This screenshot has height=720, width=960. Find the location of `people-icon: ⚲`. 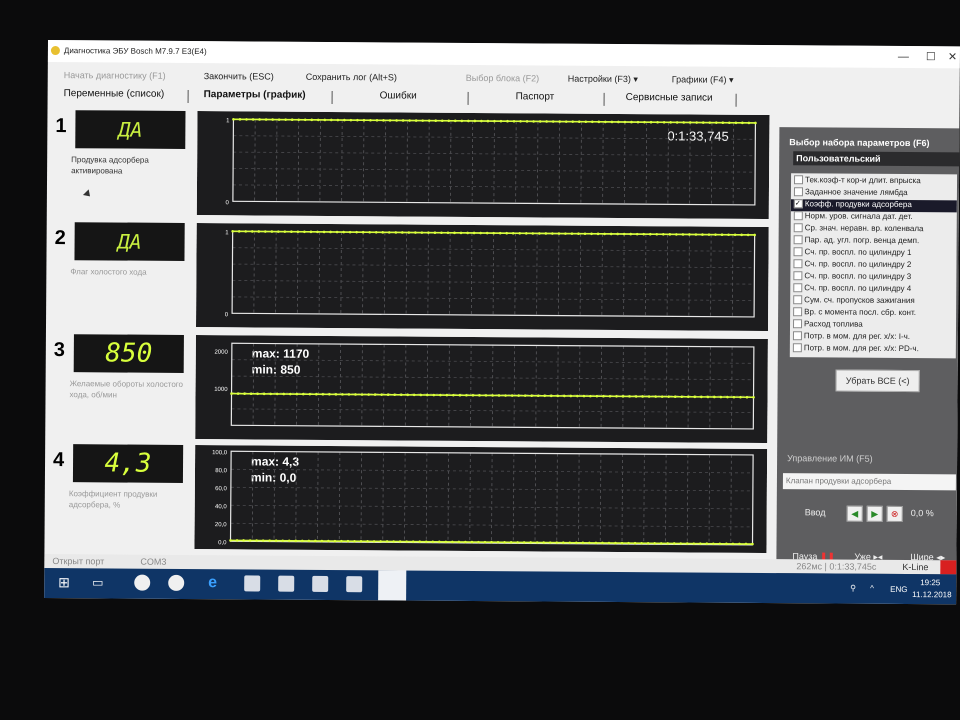

people-icon: ⚲ is located at coordinates (853, 588).